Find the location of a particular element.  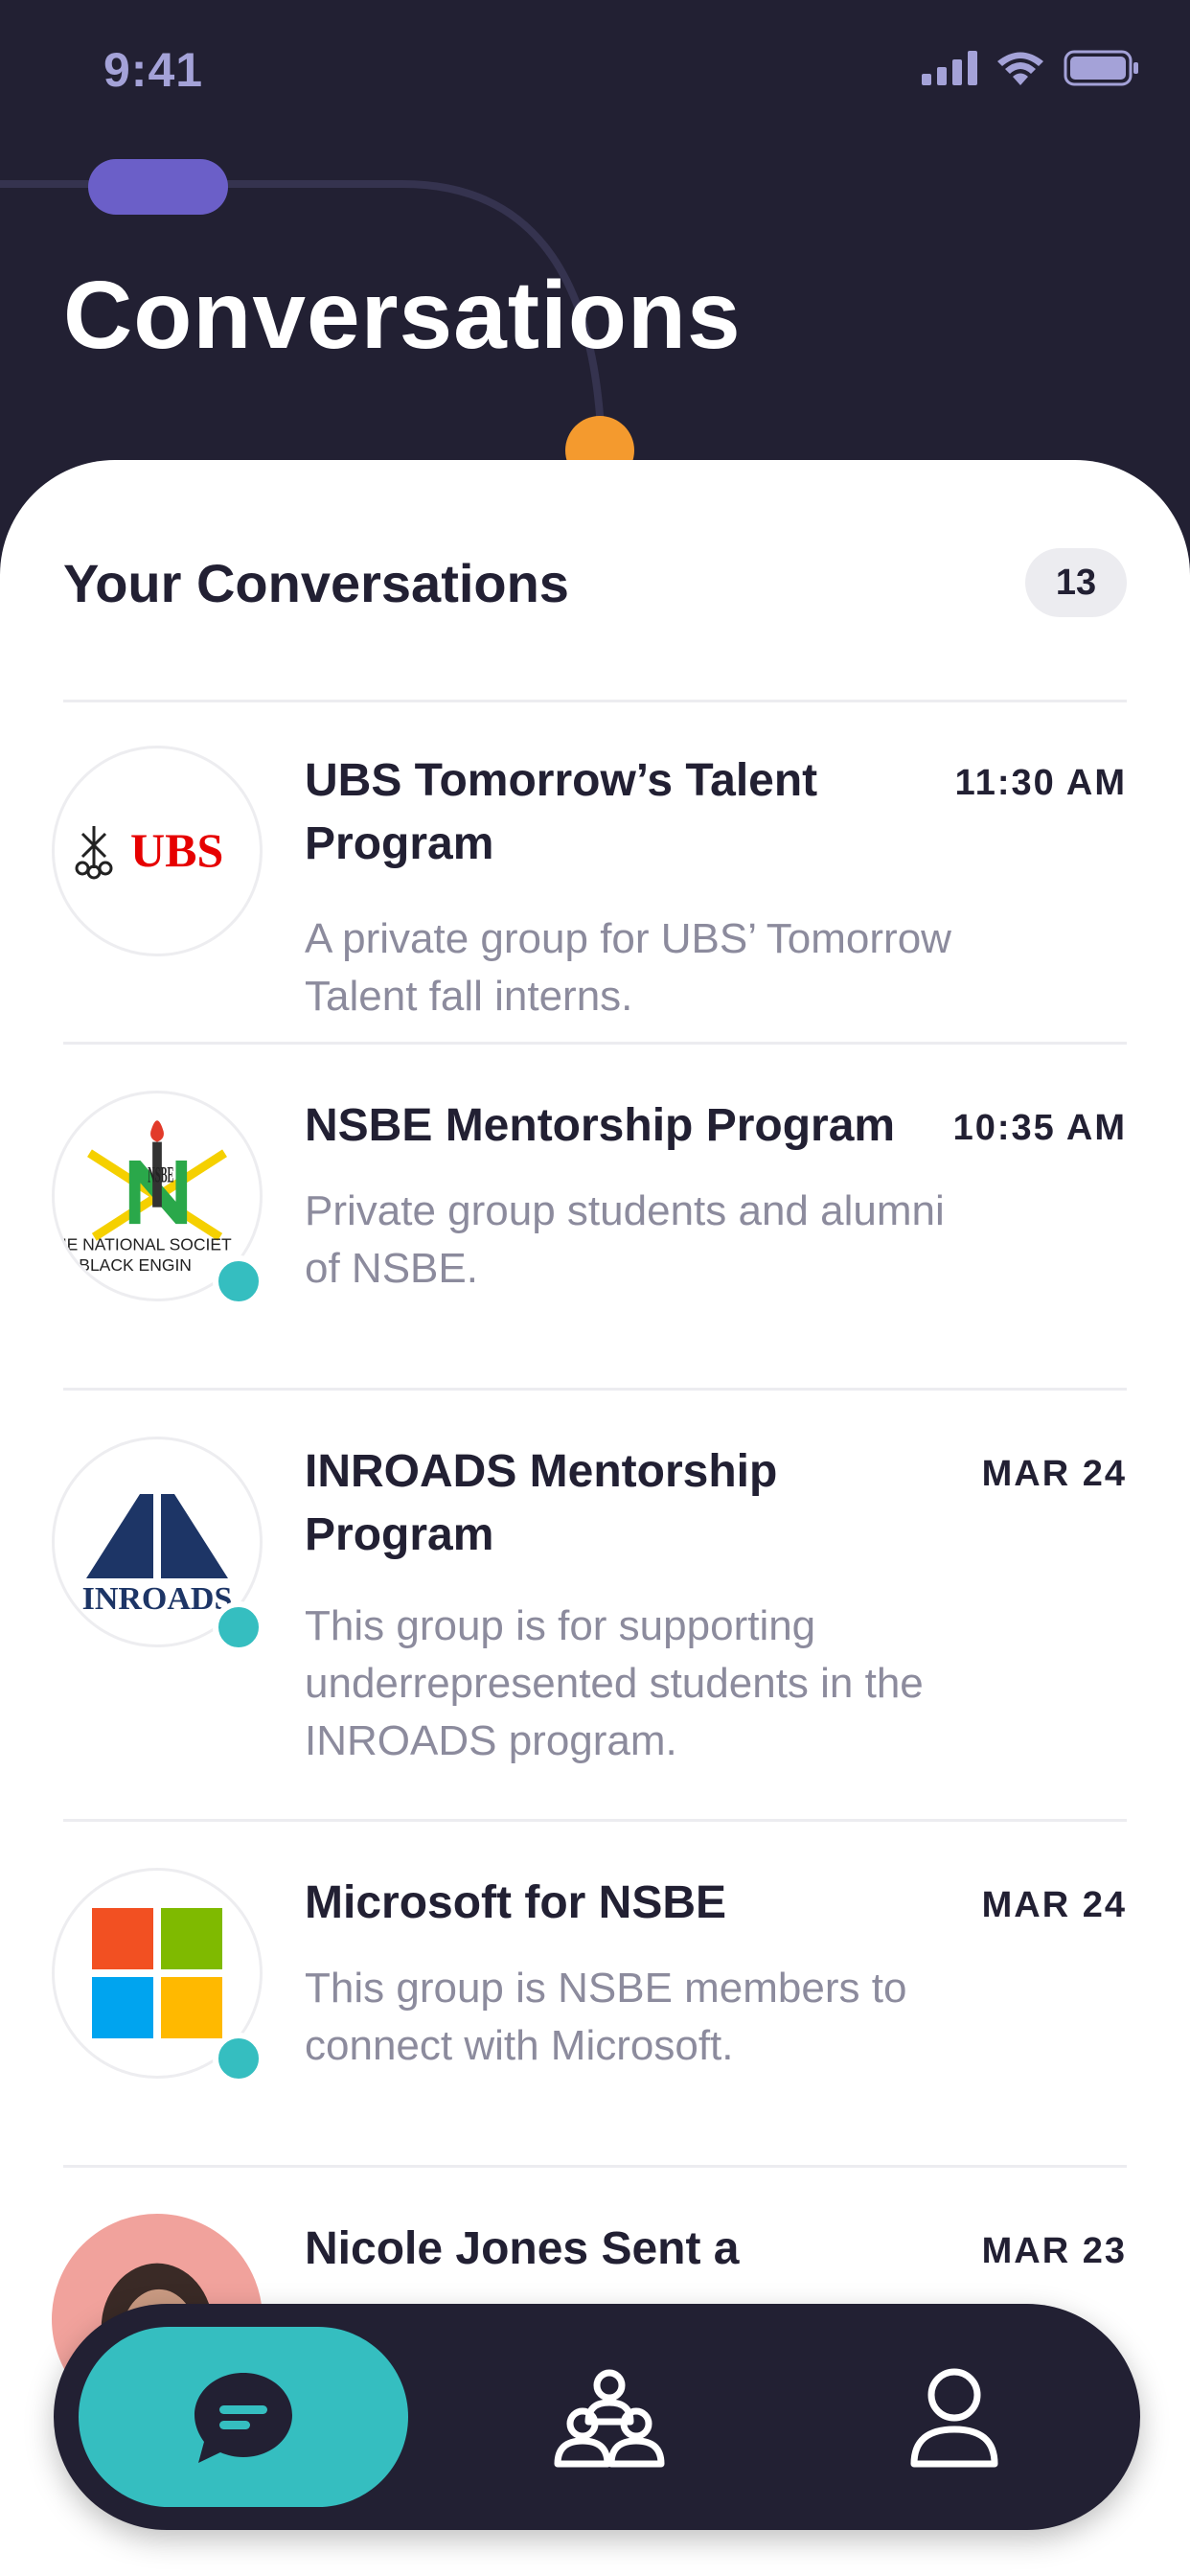

conversation-count-badge: 13 is located at coordinates (1076, 582).